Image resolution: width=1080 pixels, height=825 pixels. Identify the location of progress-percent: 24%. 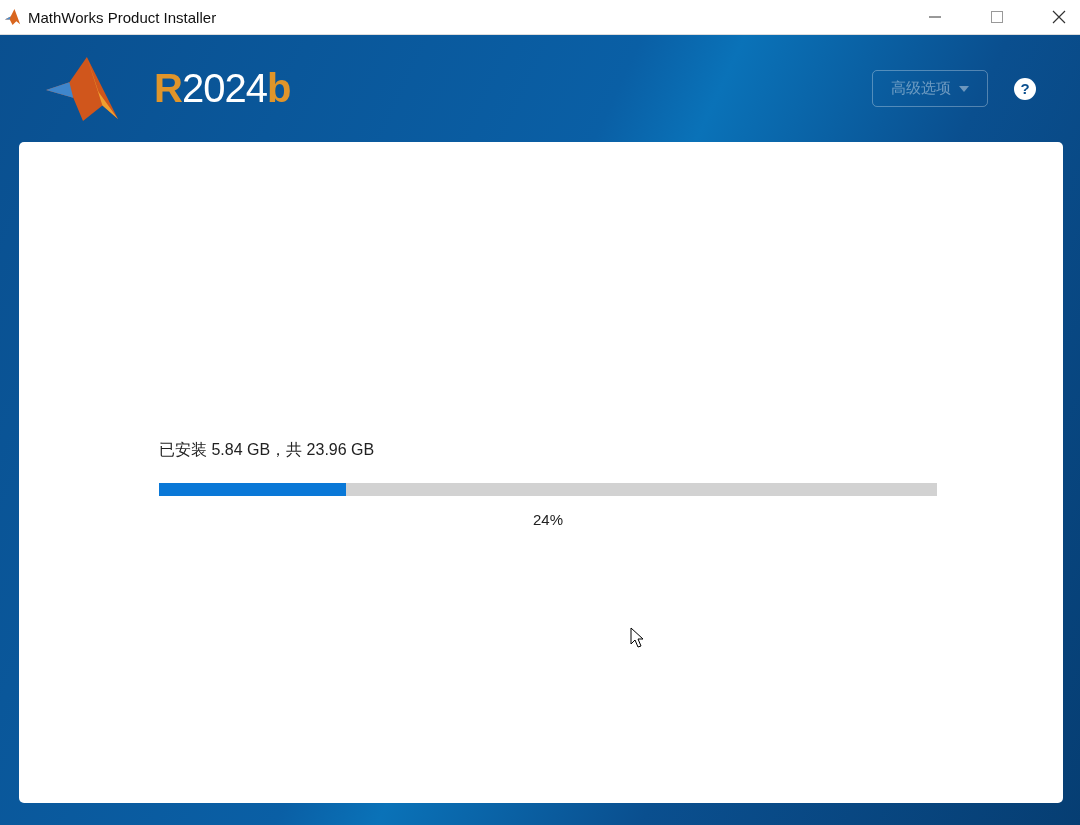
(548, 519).